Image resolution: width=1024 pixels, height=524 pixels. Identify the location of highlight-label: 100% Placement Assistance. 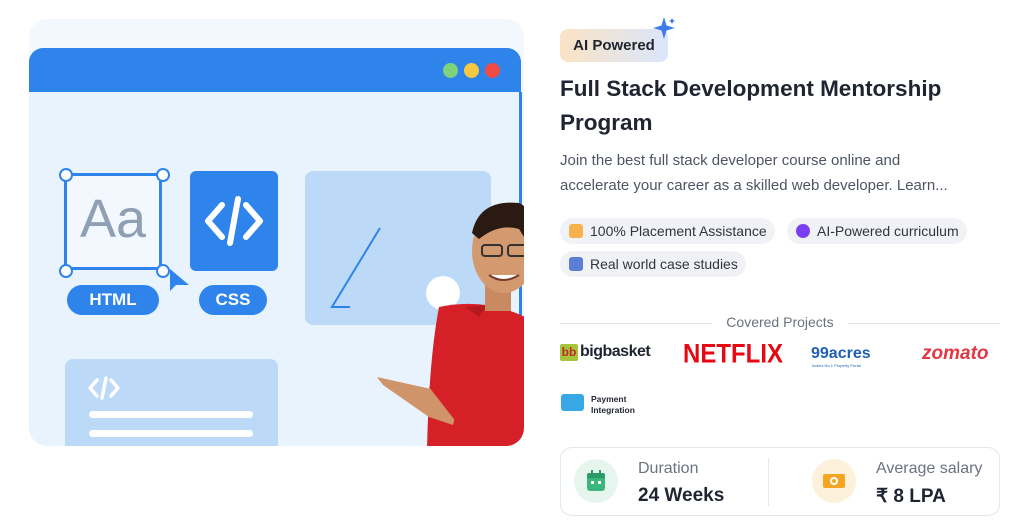
(678, 231).